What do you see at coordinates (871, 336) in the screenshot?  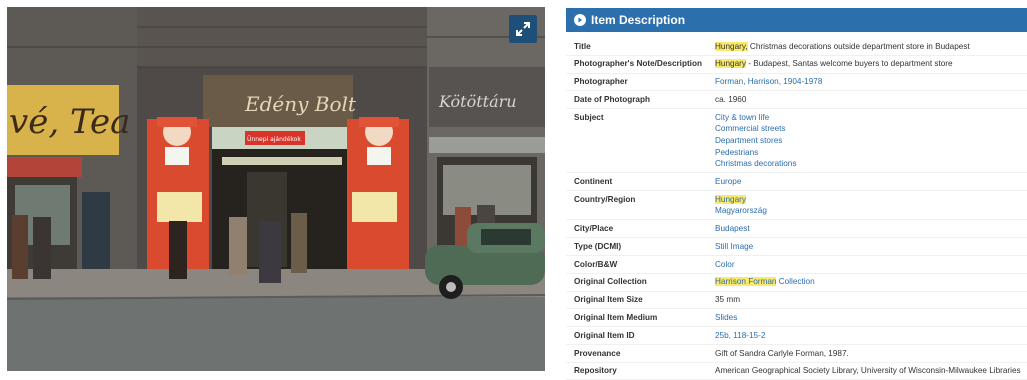 I see `item-id-link: 25b, 118-15-2` at bounding box center [871, 336].